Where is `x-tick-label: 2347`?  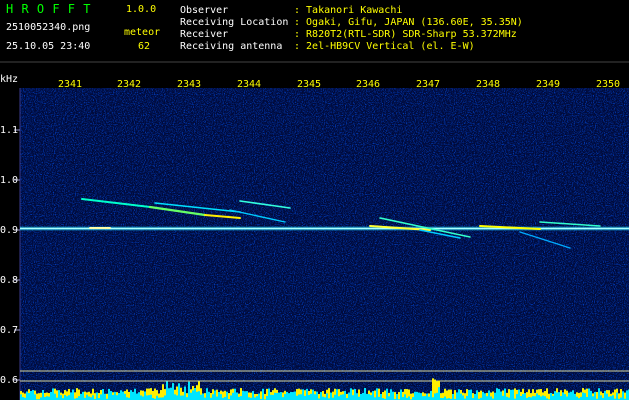 x-tick-label: 2347 is located at coordinates (428, 84).